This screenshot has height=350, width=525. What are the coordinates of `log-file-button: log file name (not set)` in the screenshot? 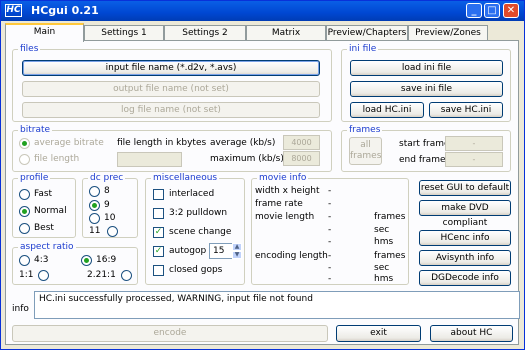 It's located at (171, 110).